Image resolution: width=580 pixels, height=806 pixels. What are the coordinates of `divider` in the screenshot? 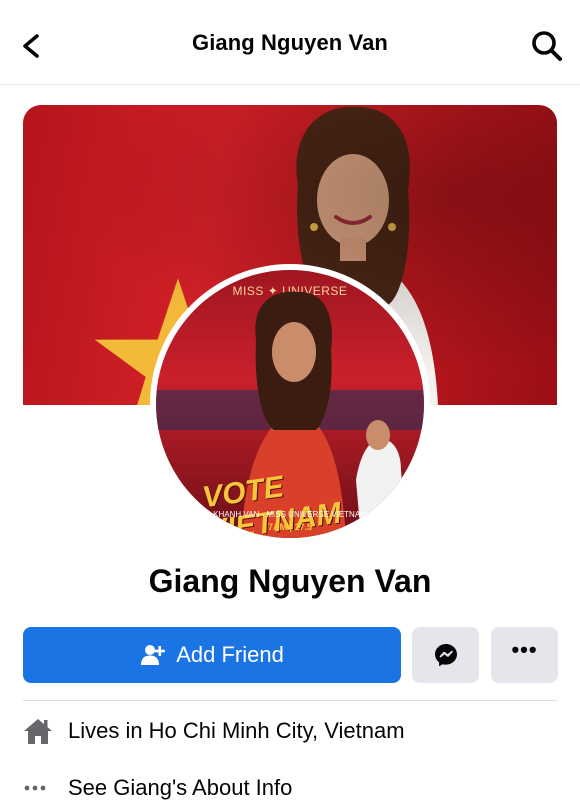 It's located at (290, 700).